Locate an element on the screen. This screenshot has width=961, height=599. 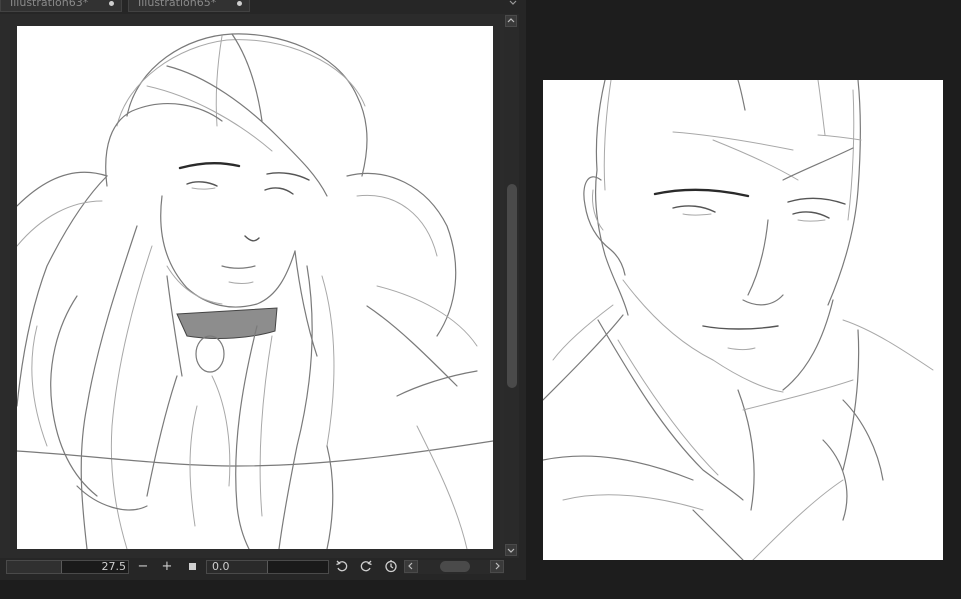
rotation-reset-icon is located at coordinates (391, 566).